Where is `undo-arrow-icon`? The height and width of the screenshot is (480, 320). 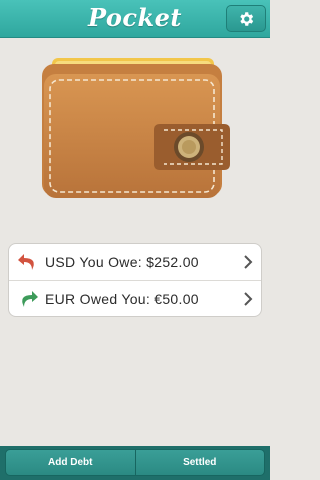 undo-arrow-icon is located at coordinates (26, 262).